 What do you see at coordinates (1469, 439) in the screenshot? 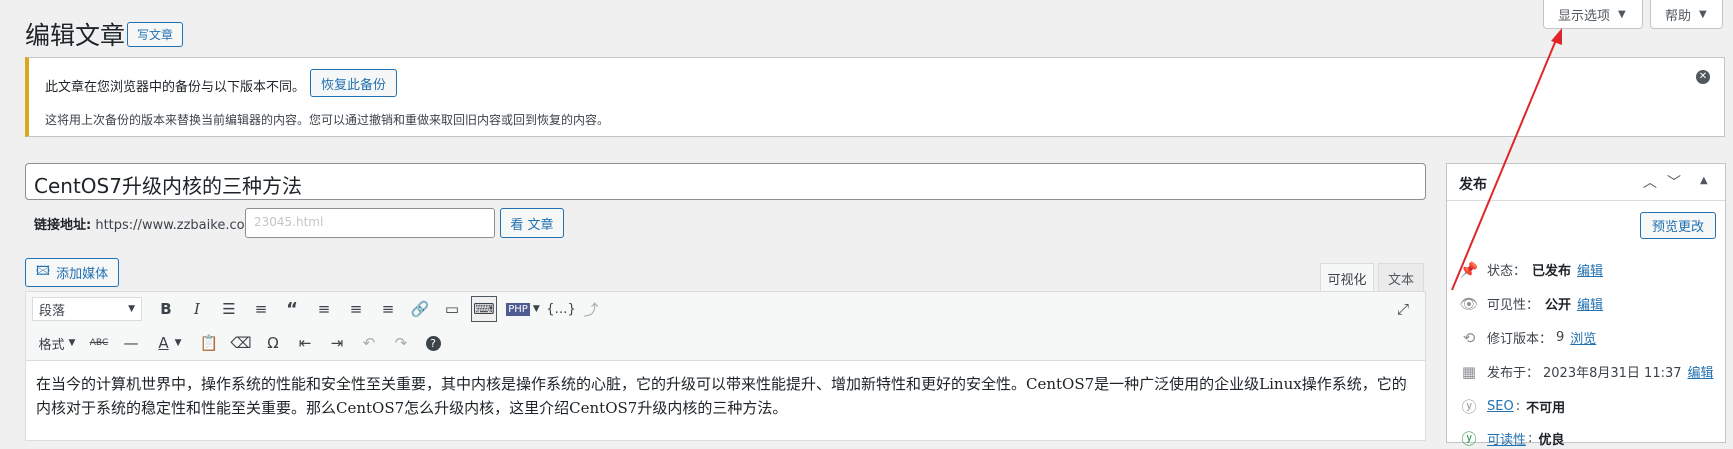
I see `yoast-readability-icon: ⓨ` at bounding box center [1469, 439].